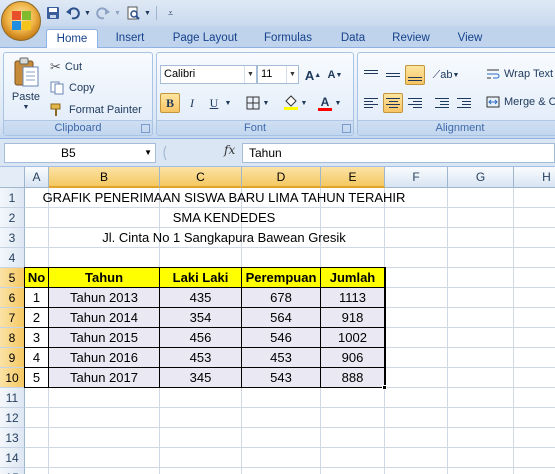  What do you see at coordinates (205, 38) in the screenshot?
I see `tab-page-layout: Page Layout` at bounding box center [205, 38].